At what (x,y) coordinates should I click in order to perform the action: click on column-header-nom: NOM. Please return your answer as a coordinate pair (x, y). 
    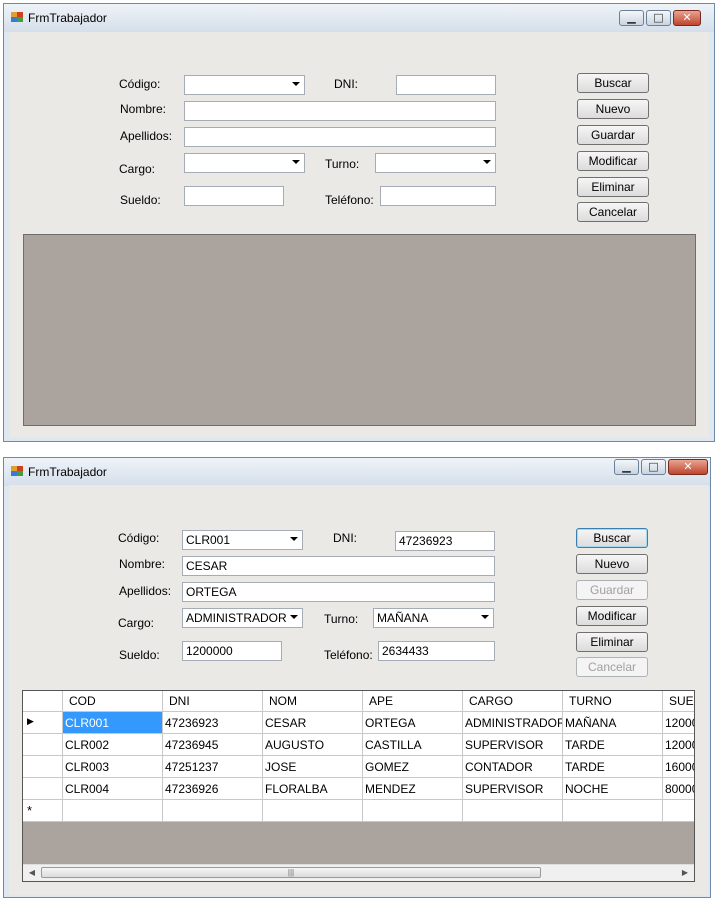
    Looking at the image, I should click on (313, 701).